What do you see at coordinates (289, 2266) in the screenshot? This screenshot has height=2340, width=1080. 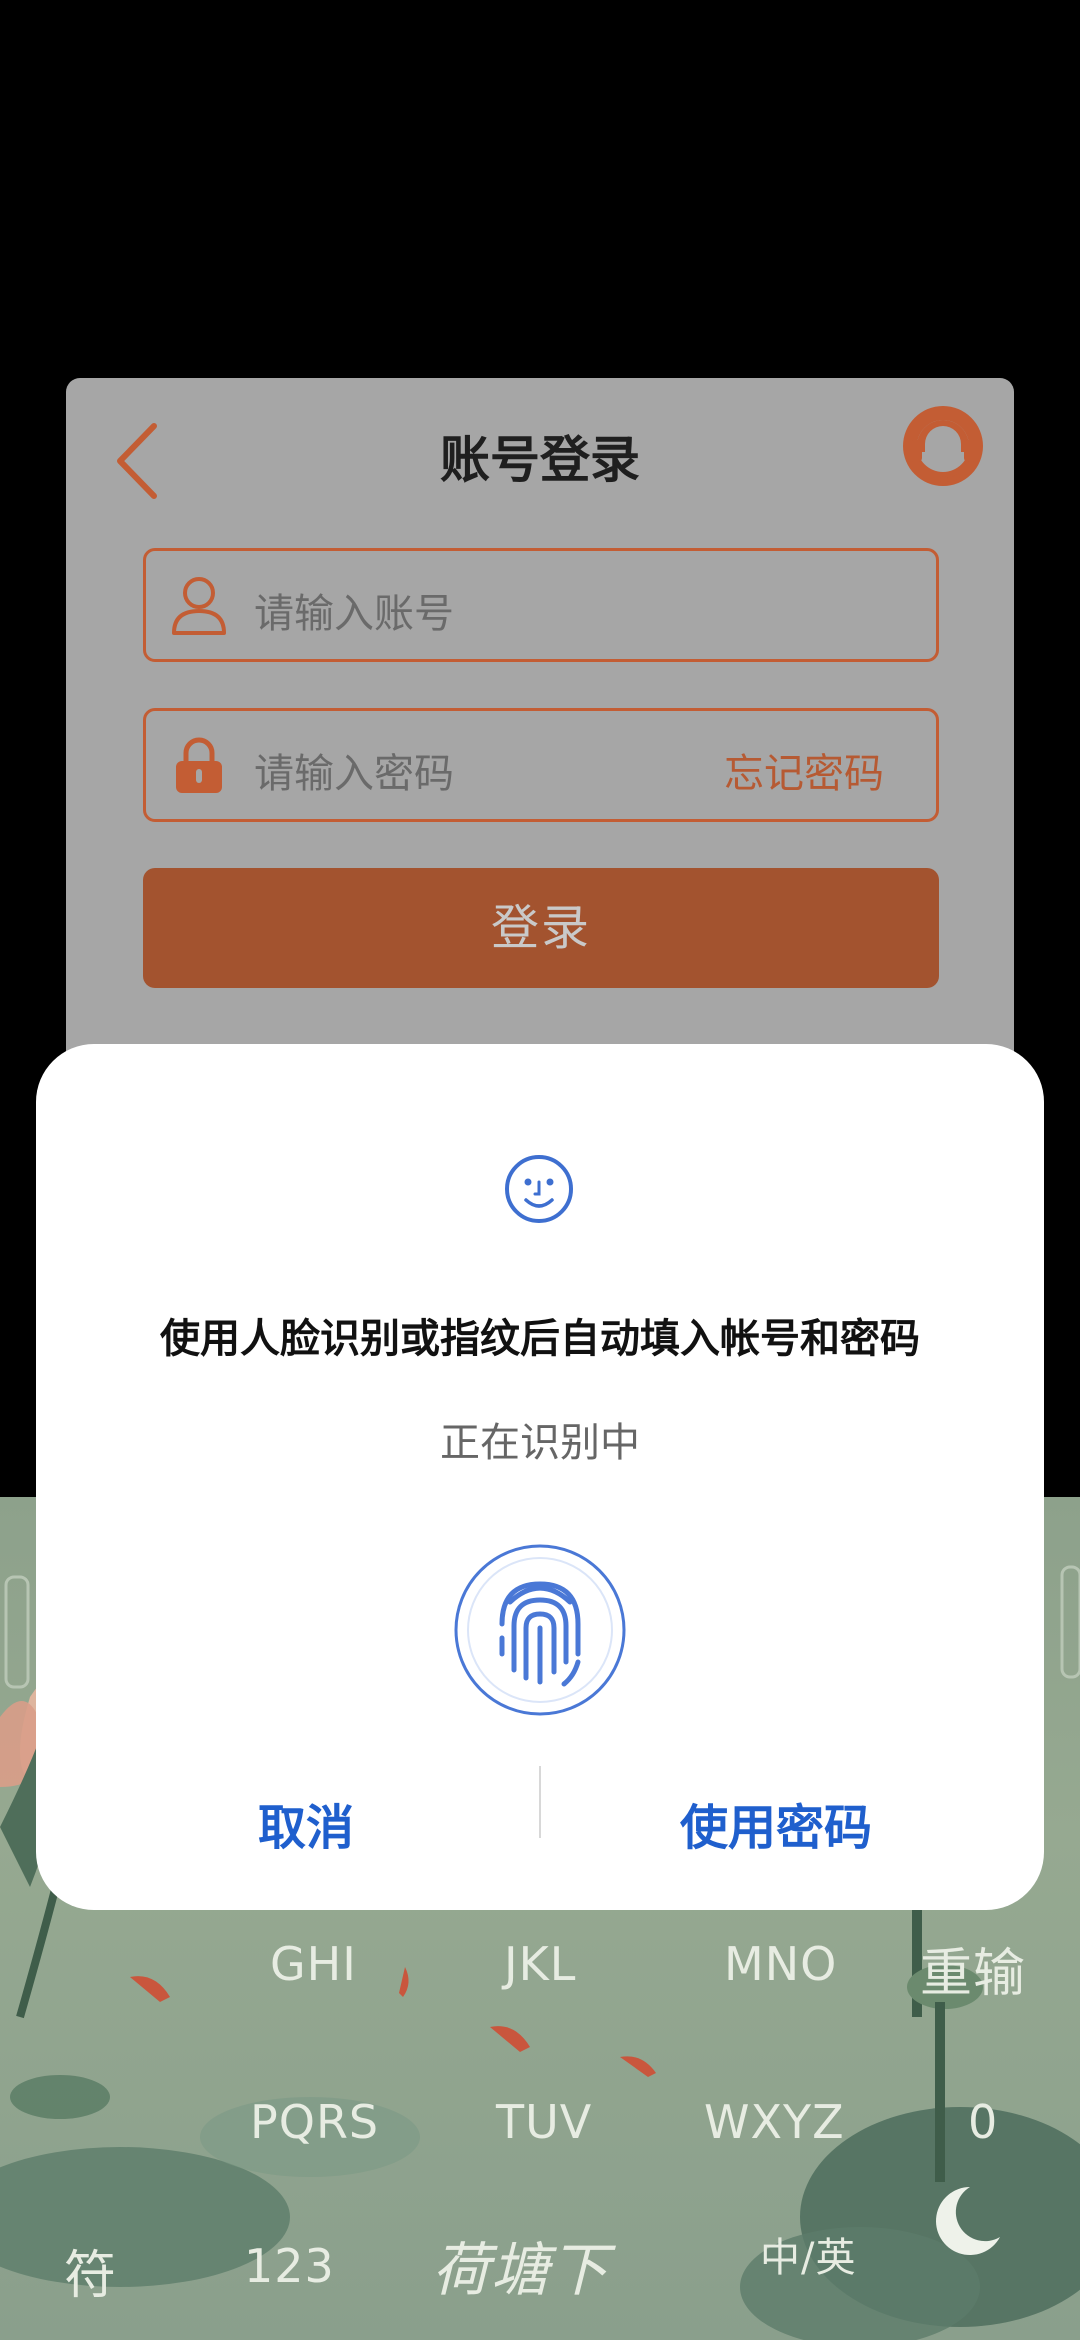 I see `key-123: 123` at bounding box center [289, 2266].